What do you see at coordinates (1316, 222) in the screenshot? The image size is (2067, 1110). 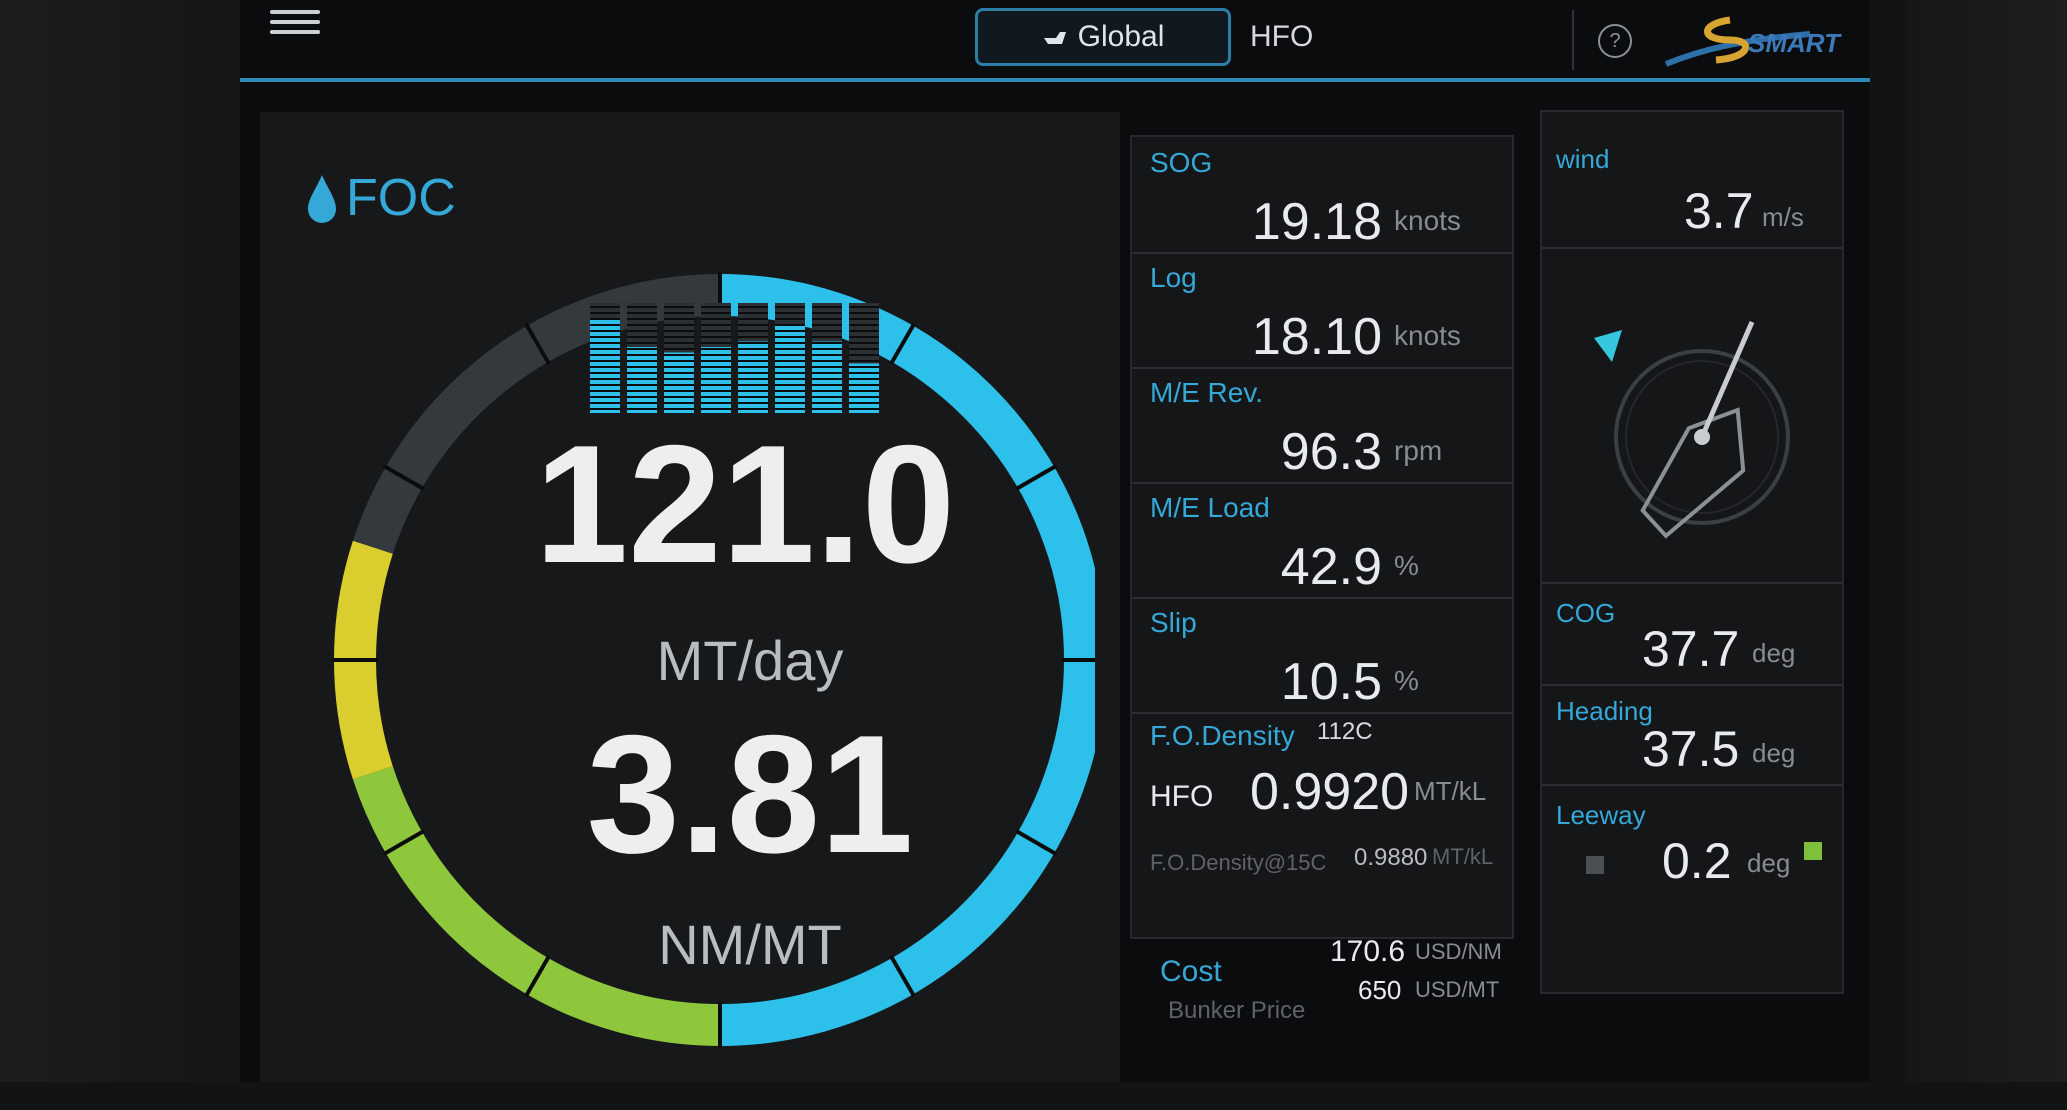 I see `metric-value: 19.18` at bounding box center [1316, 222].